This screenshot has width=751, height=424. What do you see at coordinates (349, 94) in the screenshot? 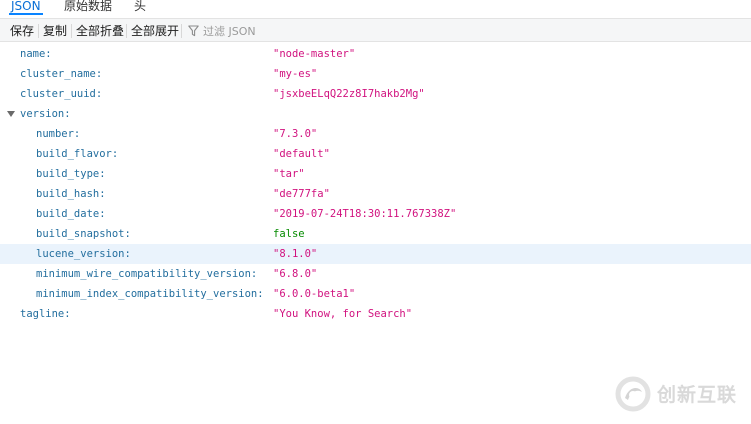
I see `json-string-value: "jsxbeELqQ22z8I7hakb2Mg"` at bounding box center [349, 94].